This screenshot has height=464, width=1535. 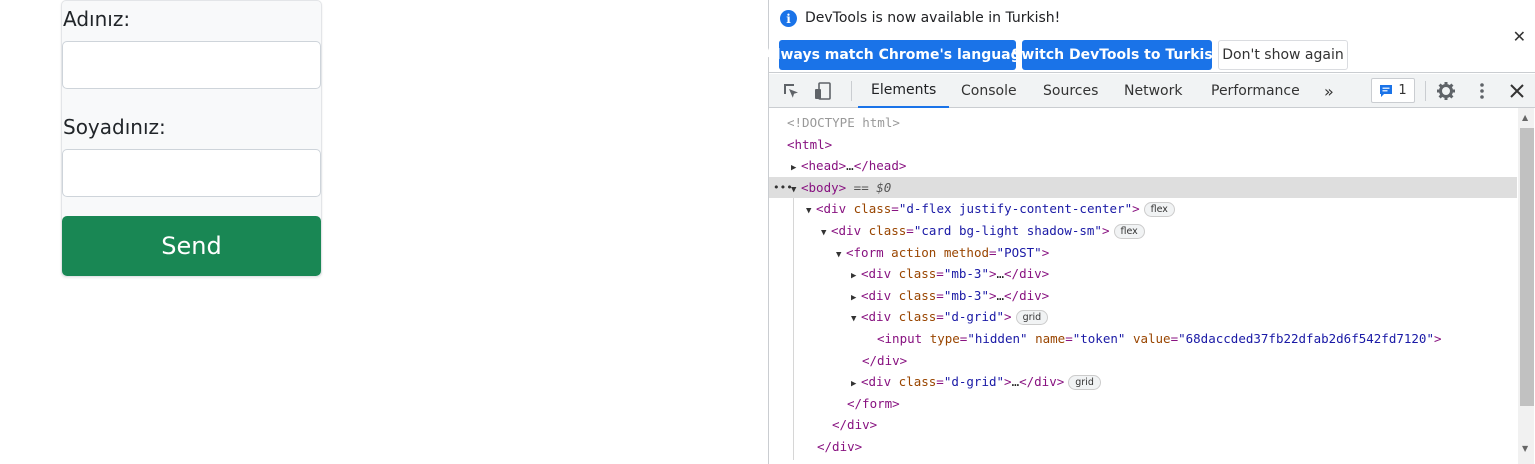 What do you see at coordinates (1143, 123) in the screenshot?
I see `dom-doctype: <!DOCTYPE html>` at bounding box center [1143, 123].